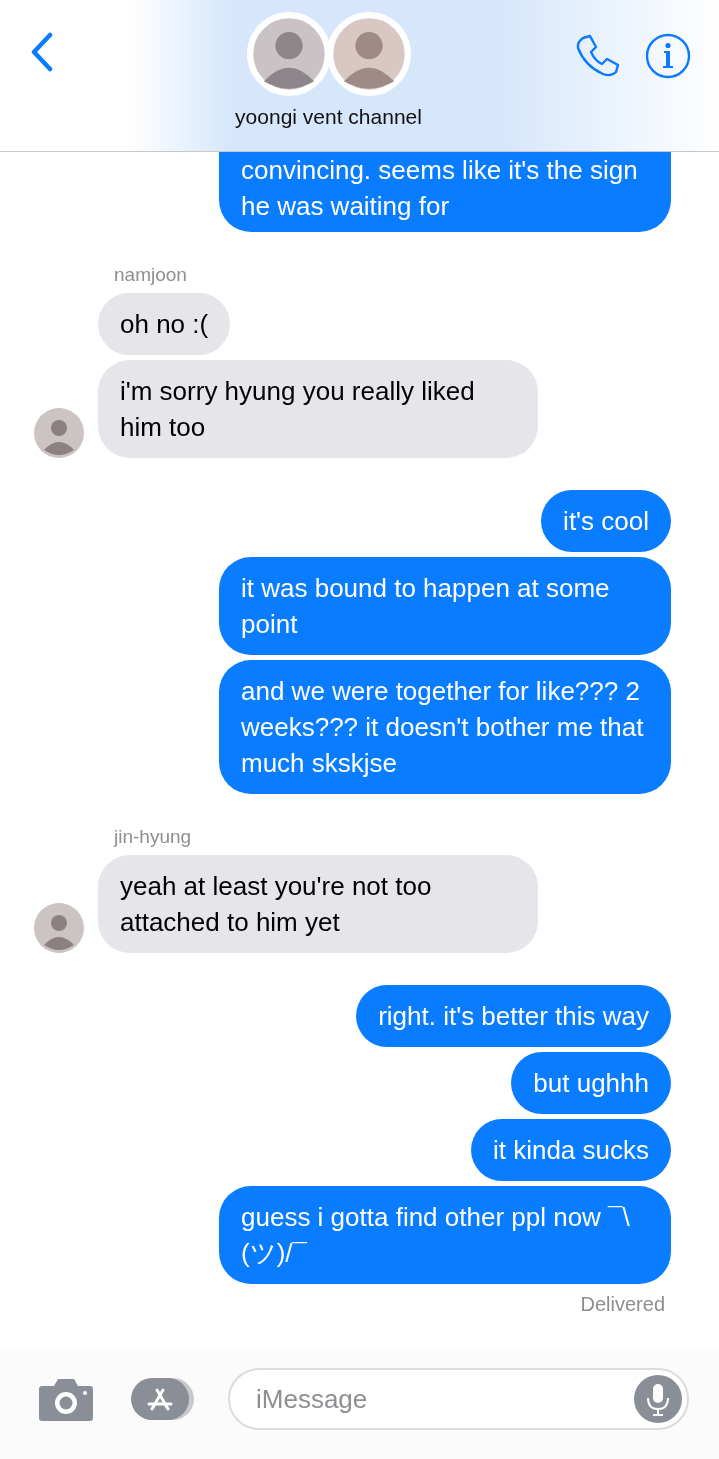  I want to click on message-bubble: but ughhh, so click(591, 1083).